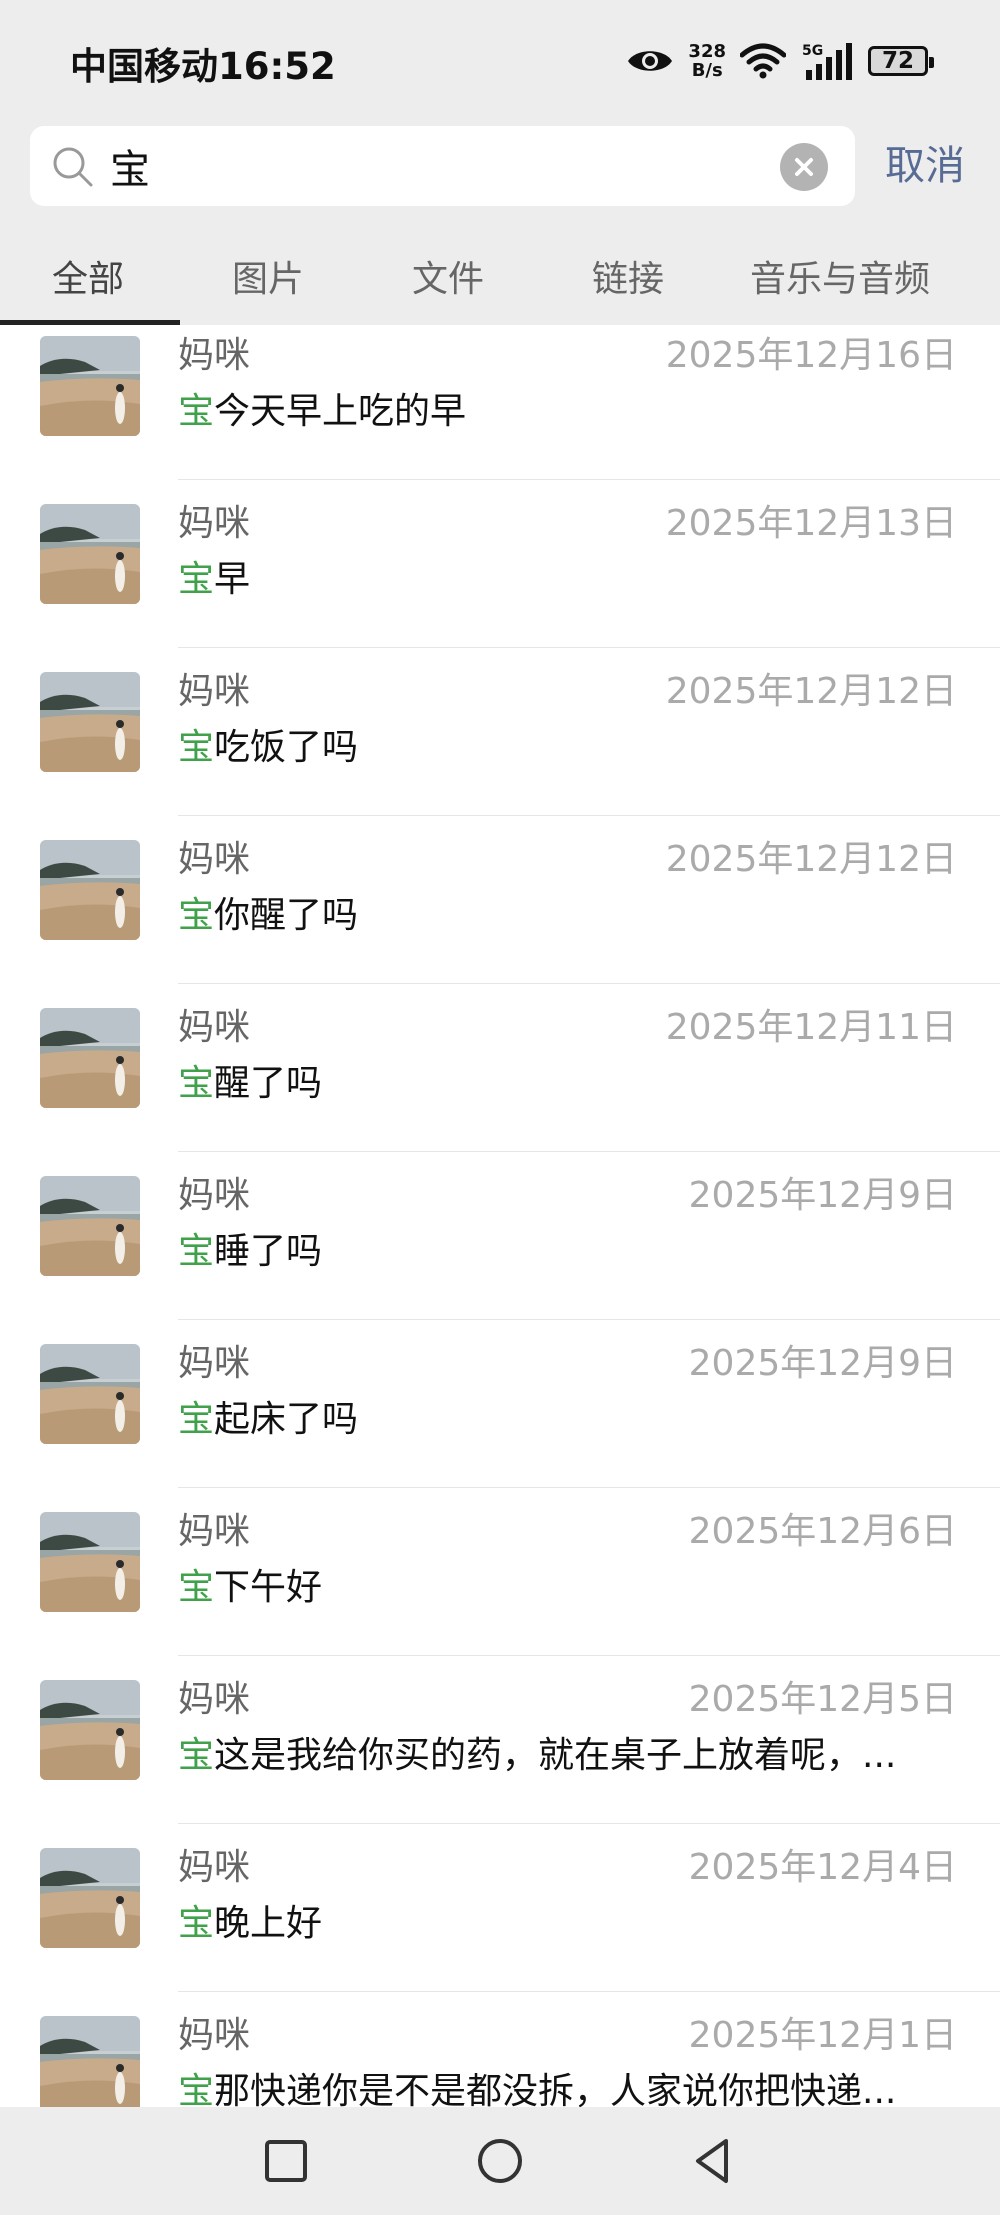 The height and width of the screenshot is (2215, 1000). Describe the element at coordinates (822, 1531) in the screenshot. I see `message-date: 2025年12月6日` at that location.